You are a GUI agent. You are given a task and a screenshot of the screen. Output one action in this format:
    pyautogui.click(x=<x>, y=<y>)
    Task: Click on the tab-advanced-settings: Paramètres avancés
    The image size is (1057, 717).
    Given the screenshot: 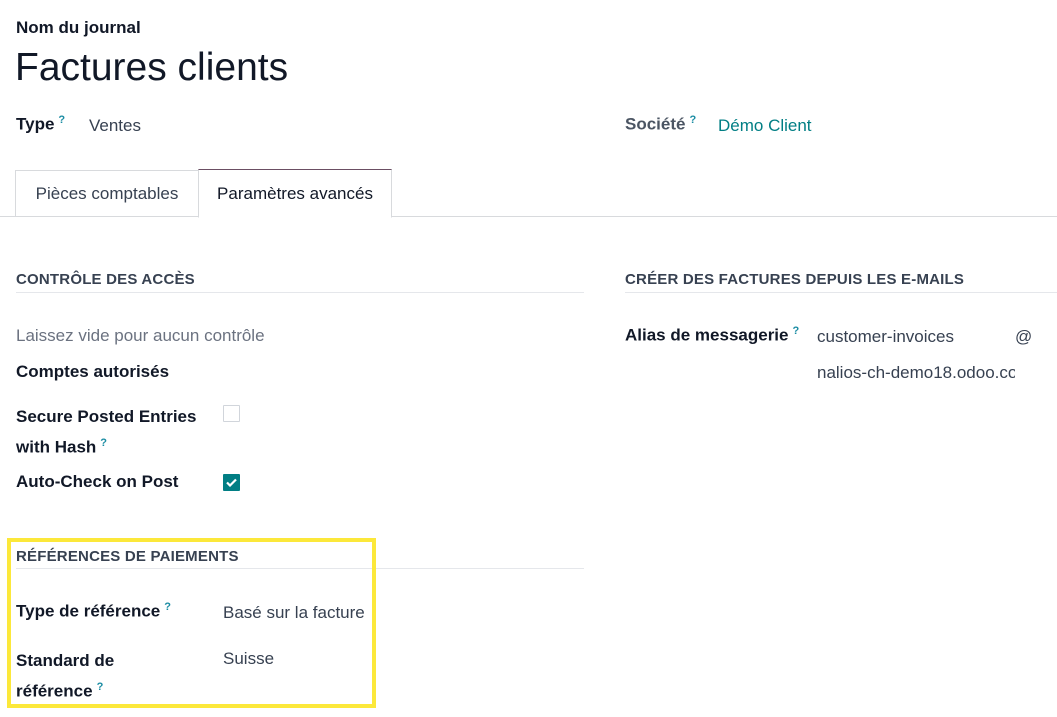 What is the action you would take?
    pyautogui.click(x=295, y=193)
    